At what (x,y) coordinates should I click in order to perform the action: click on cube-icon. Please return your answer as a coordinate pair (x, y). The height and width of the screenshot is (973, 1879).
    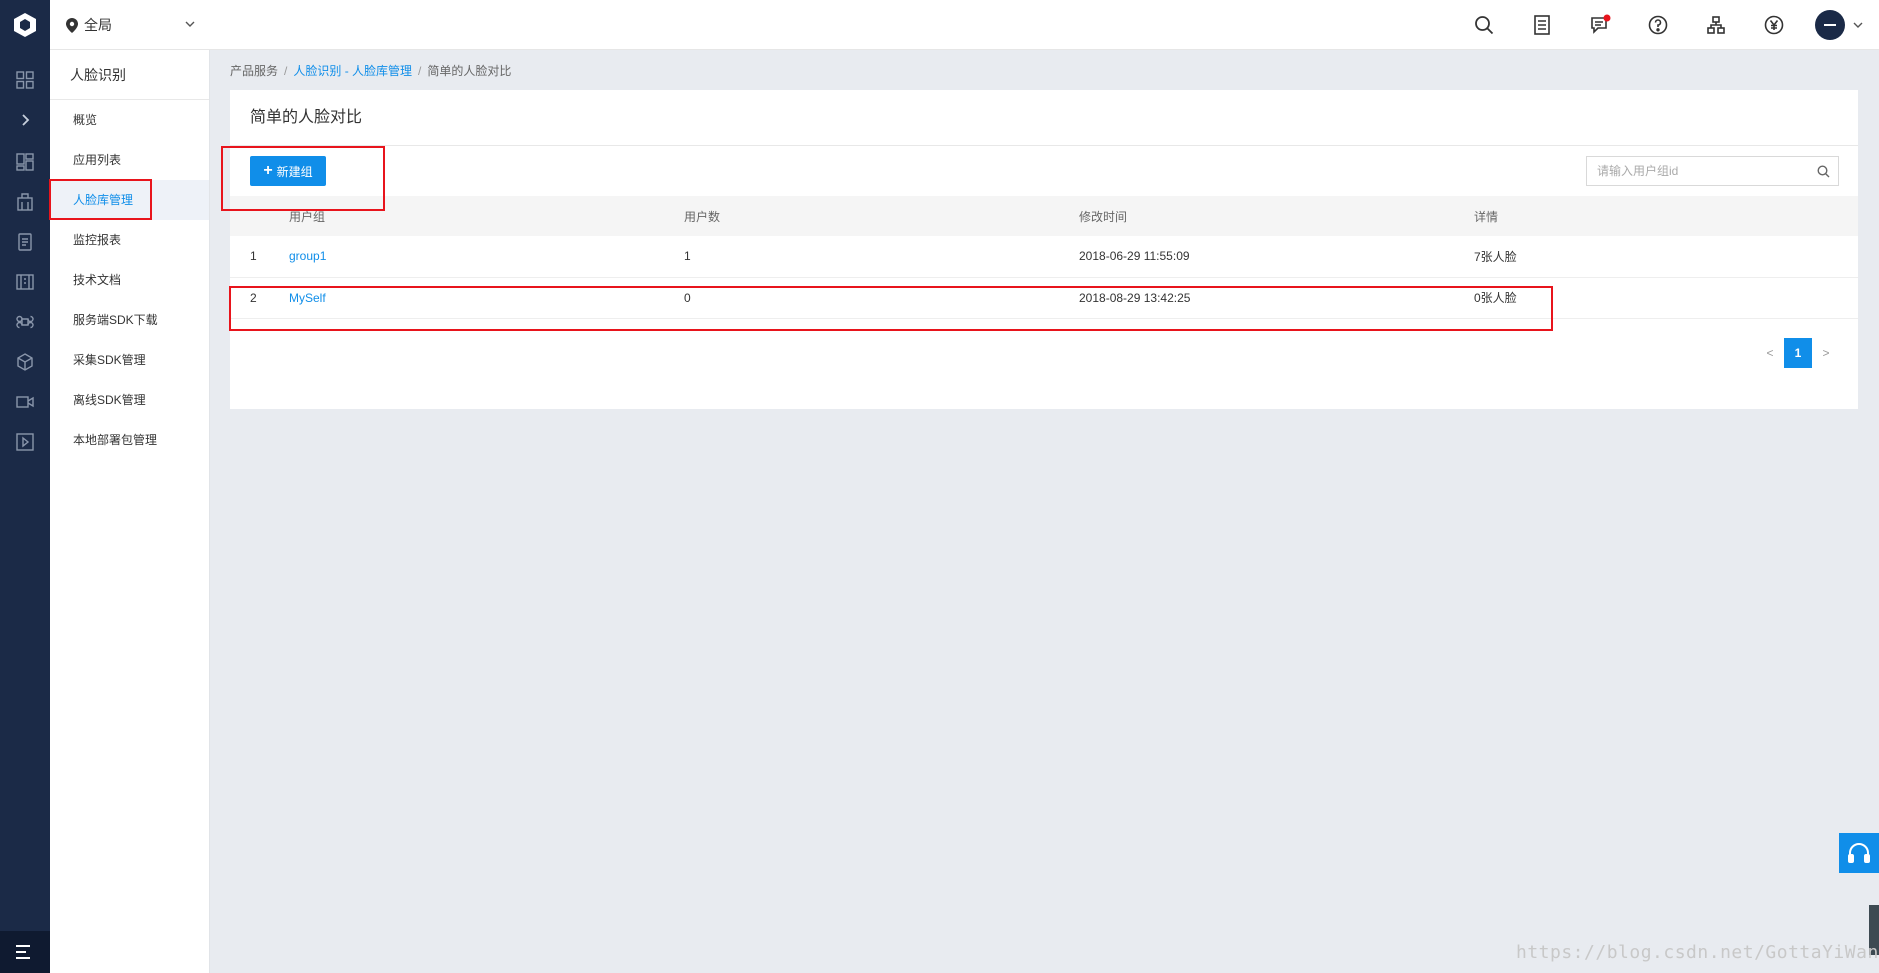
    Looking at the image, I should click on (25, 362).